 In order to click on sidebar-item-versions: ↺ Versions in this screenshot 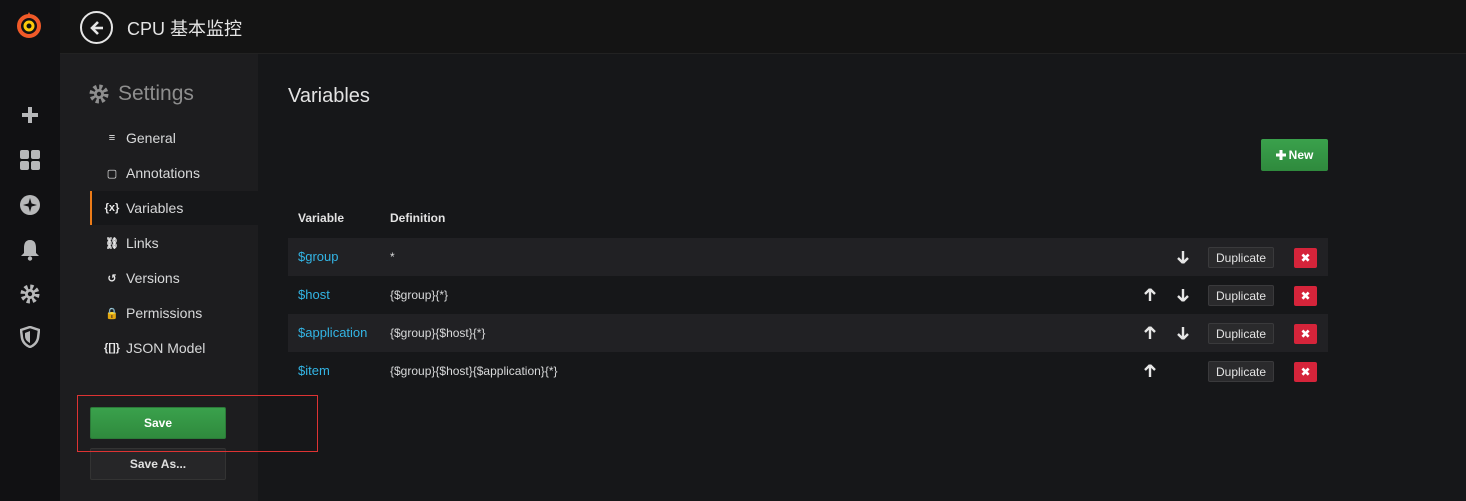, I will do `click(174, 278)`.